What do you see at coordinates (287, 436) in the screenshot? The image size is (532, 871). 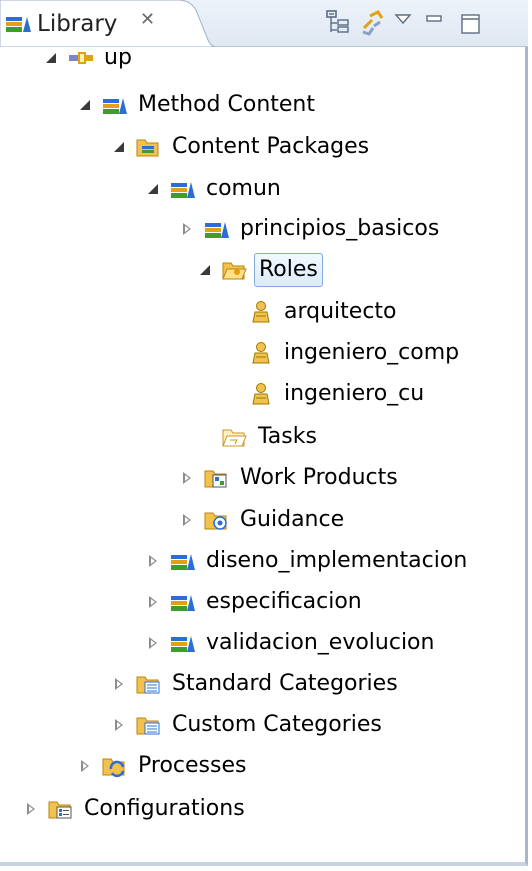 I see `tree-item-label: Tasks` at bounding box center [287, 436].